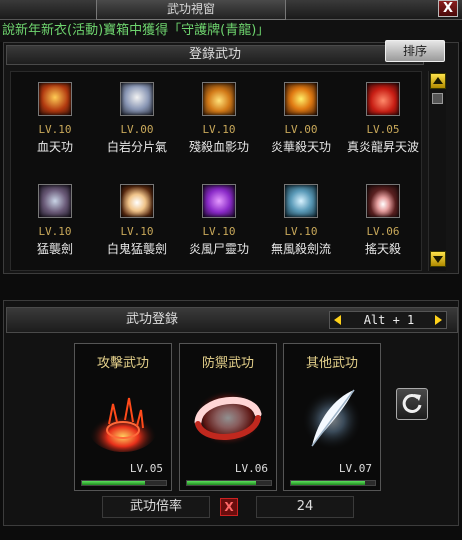 Image resolution: width=462 pixels, height=540 pixels. I want to click on arrow-up-icon, so click(438, 80).